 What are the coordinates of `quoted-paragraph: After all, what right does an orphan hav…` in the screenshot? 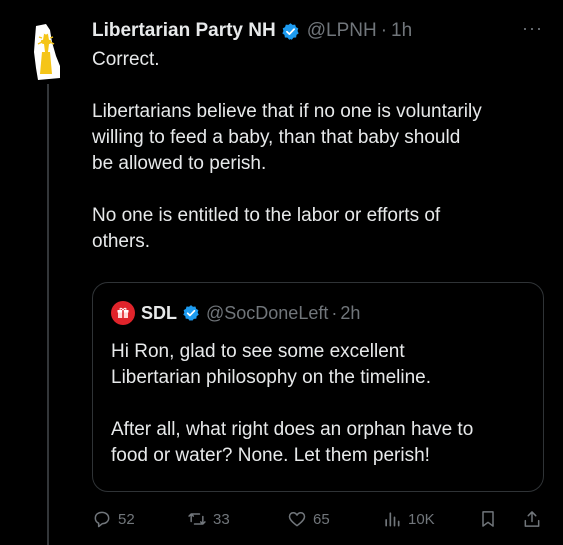 It's located at (292, 442).